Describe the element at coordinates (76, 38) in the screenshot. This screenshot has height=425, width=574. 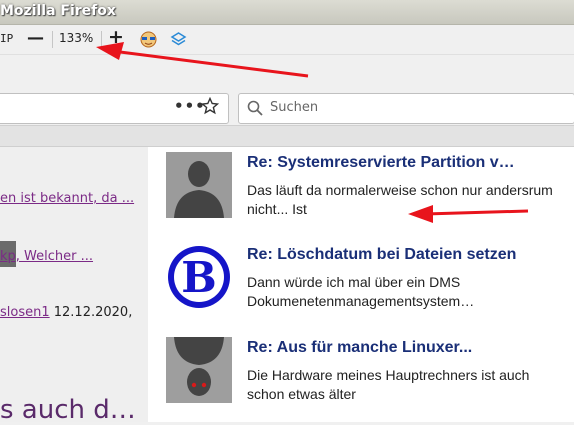
I see `zoom-level-button: 133%` at that location.